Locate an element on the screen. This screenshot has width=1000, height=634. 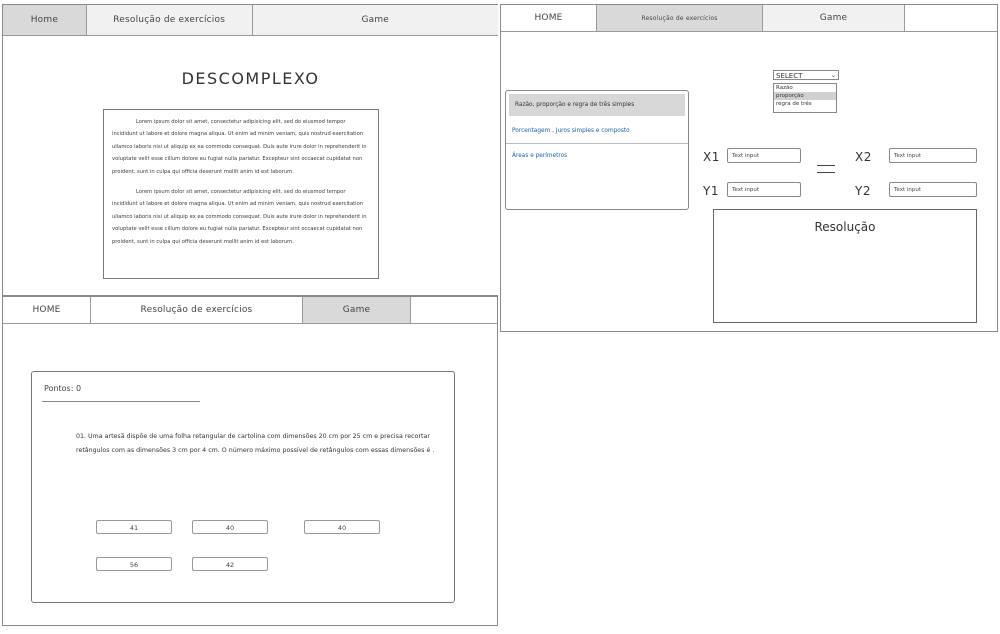
menu-item-porcentagem: Porcentagem , Juros simples e composto is located at coordinates (597, 131).